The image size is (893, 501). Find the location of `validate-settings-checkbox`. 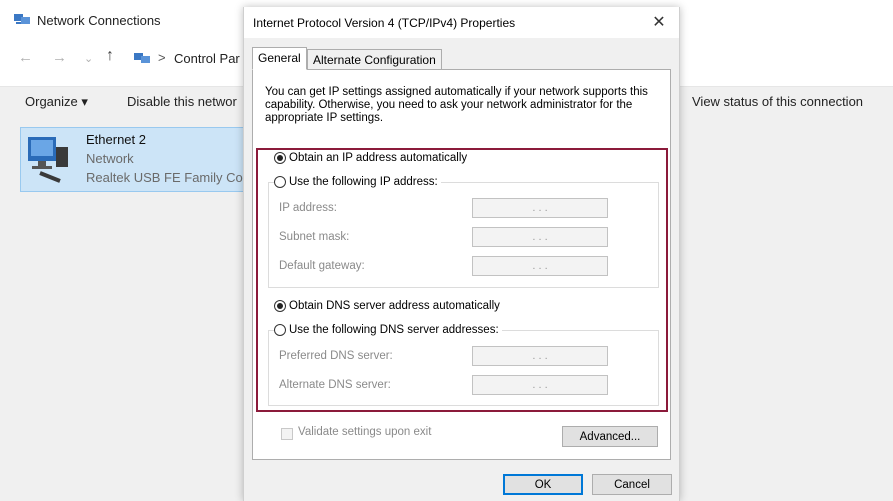

validate-settings-checkbox is located at coordinates (287, 434).